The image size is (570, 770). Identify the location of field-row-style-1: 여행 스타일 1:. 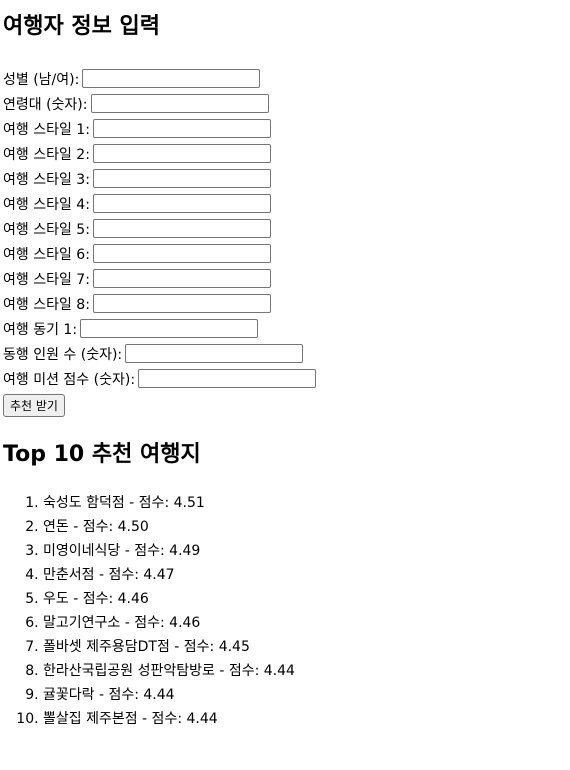
(159, 128).